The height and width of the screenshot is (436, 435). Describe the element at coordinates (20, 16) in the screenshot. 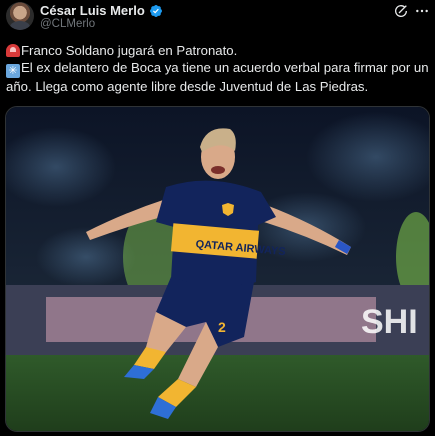

I see `avatar` at that location.